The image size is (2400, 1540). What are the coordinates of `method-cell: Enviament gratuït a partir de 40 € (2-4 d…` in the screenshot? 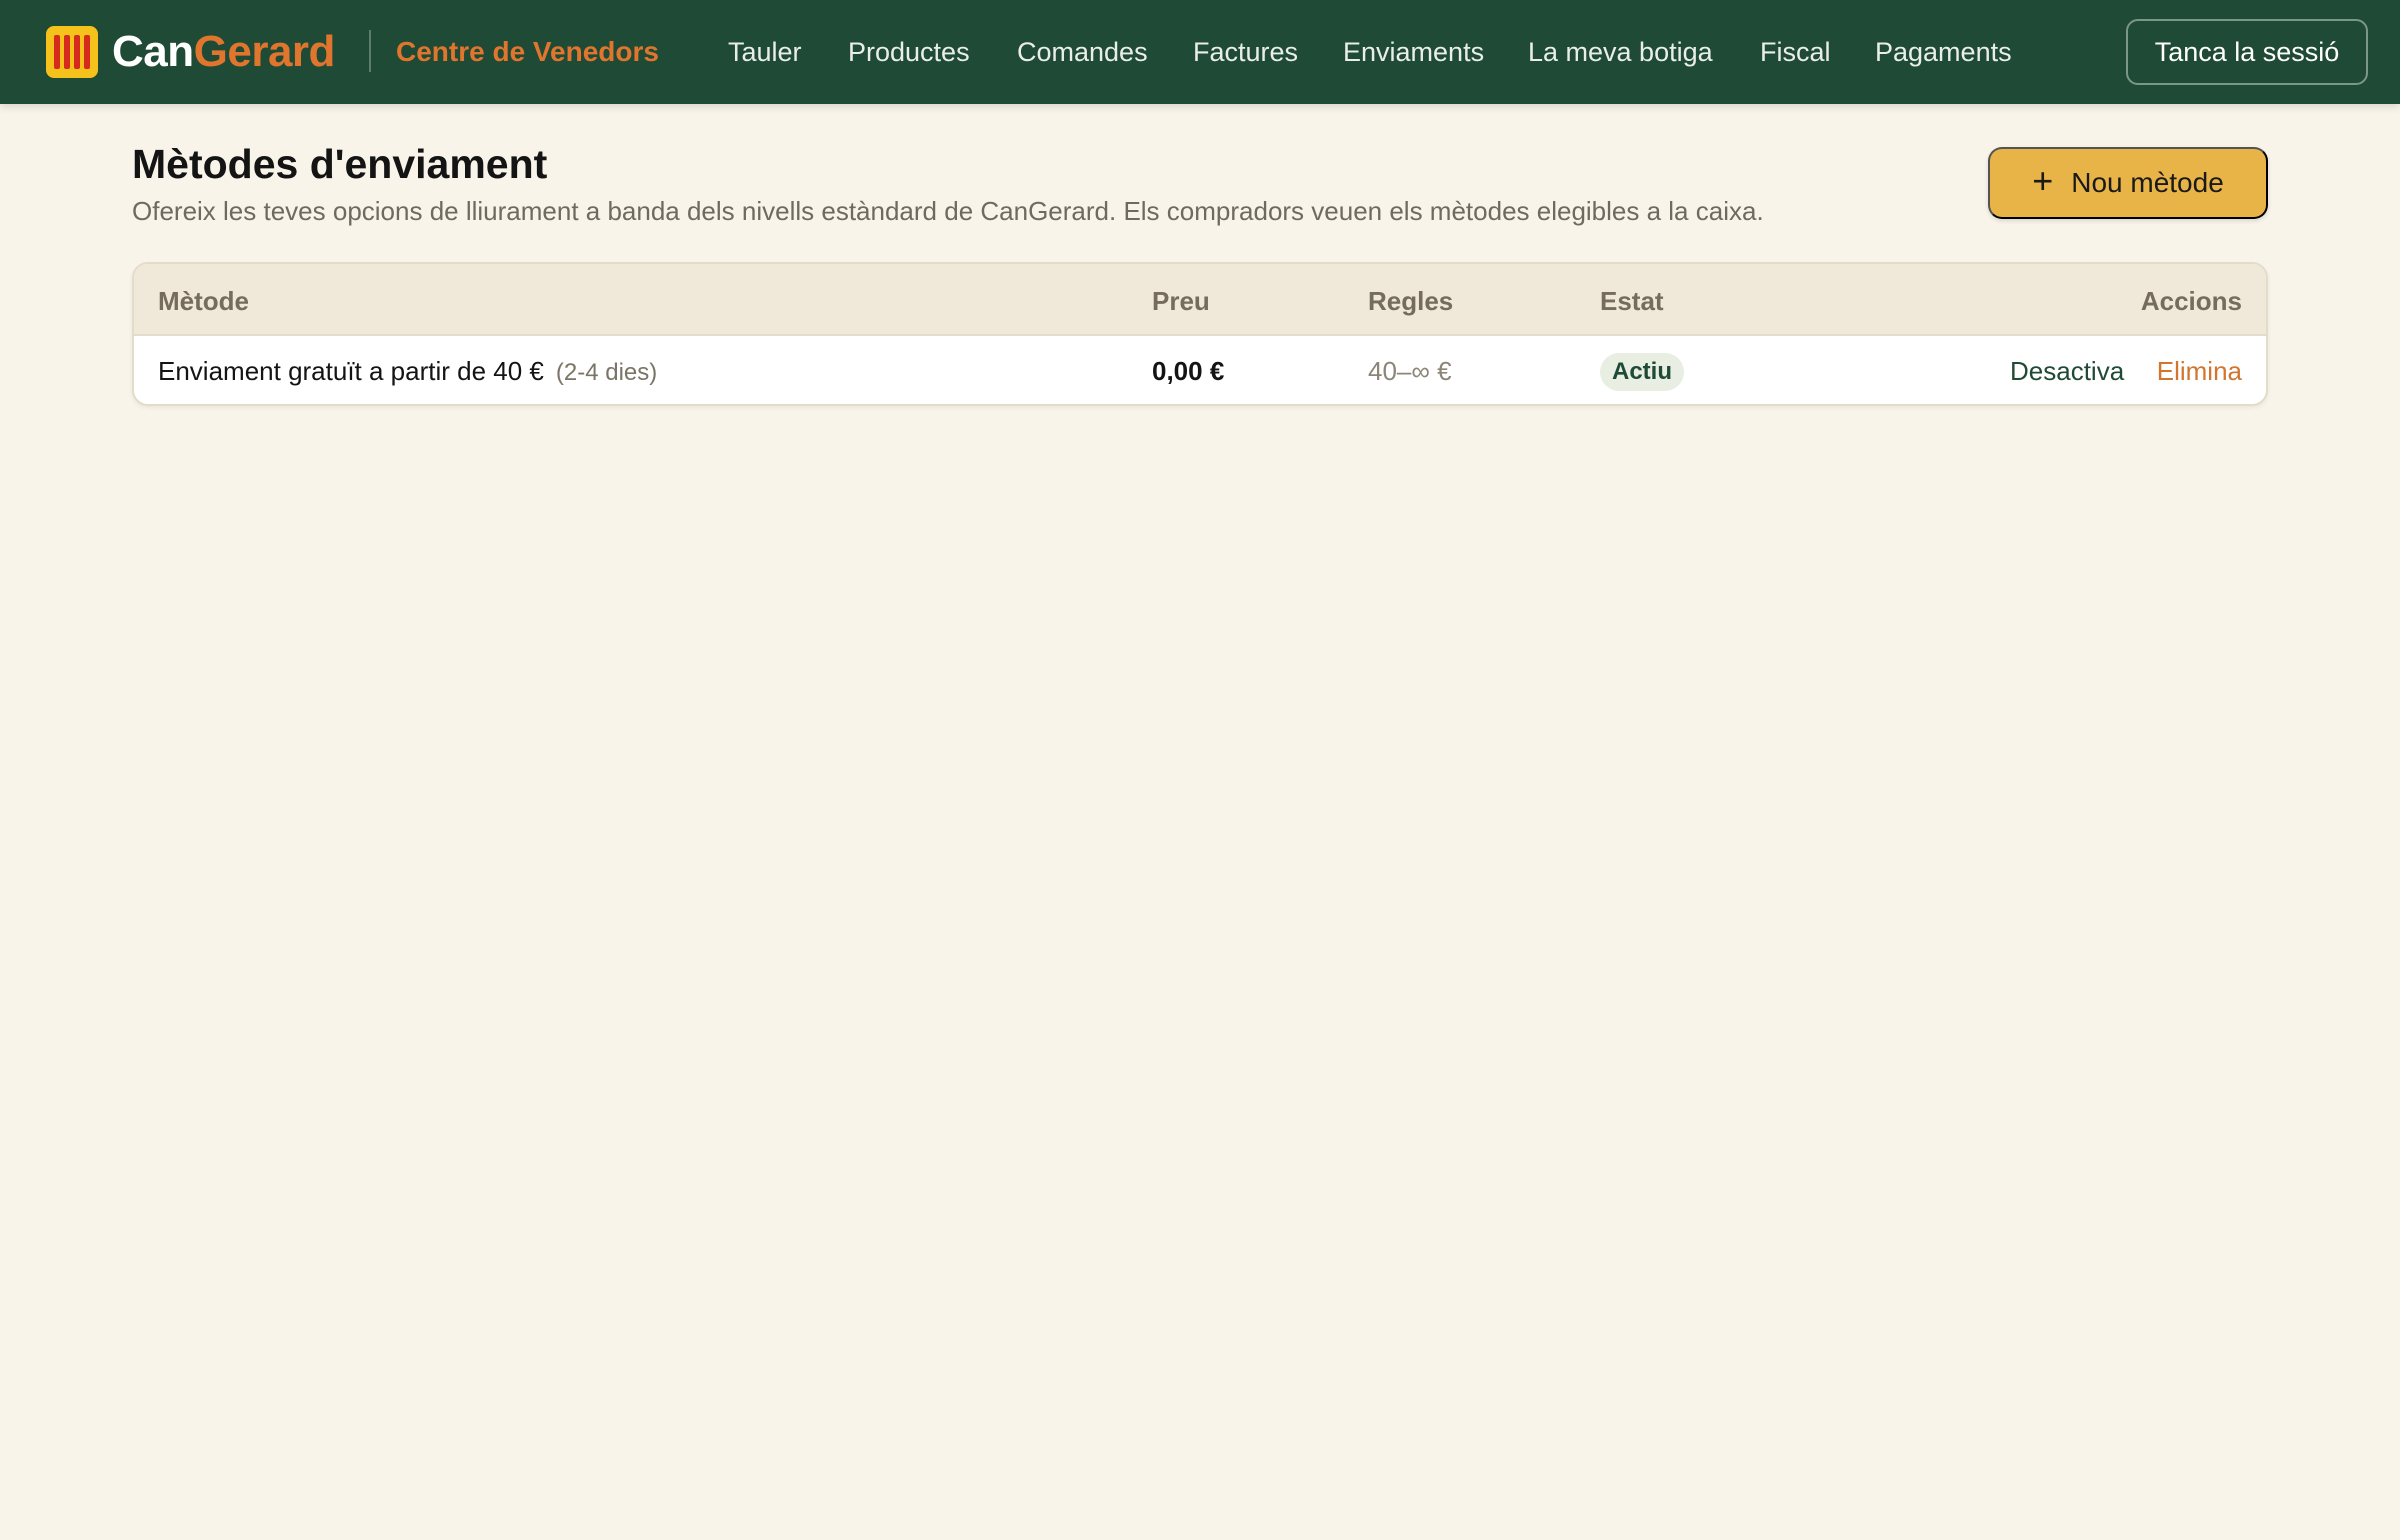 It's located at (407, 372).